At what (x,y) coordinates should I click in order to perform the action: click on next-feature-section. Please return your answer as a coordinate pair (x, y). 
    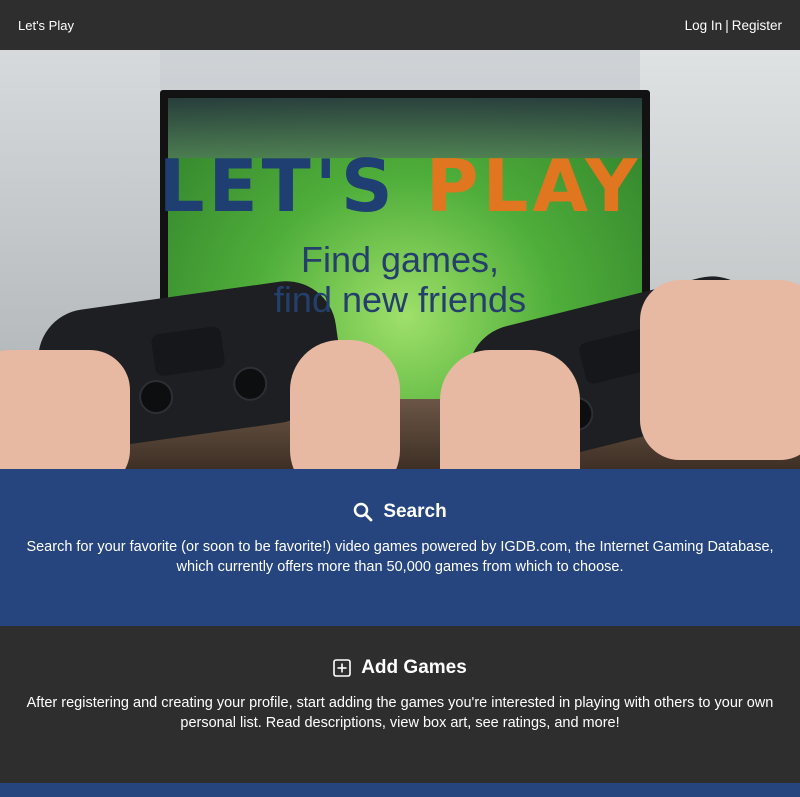
    Looking at the image, I should click on (400, 790).